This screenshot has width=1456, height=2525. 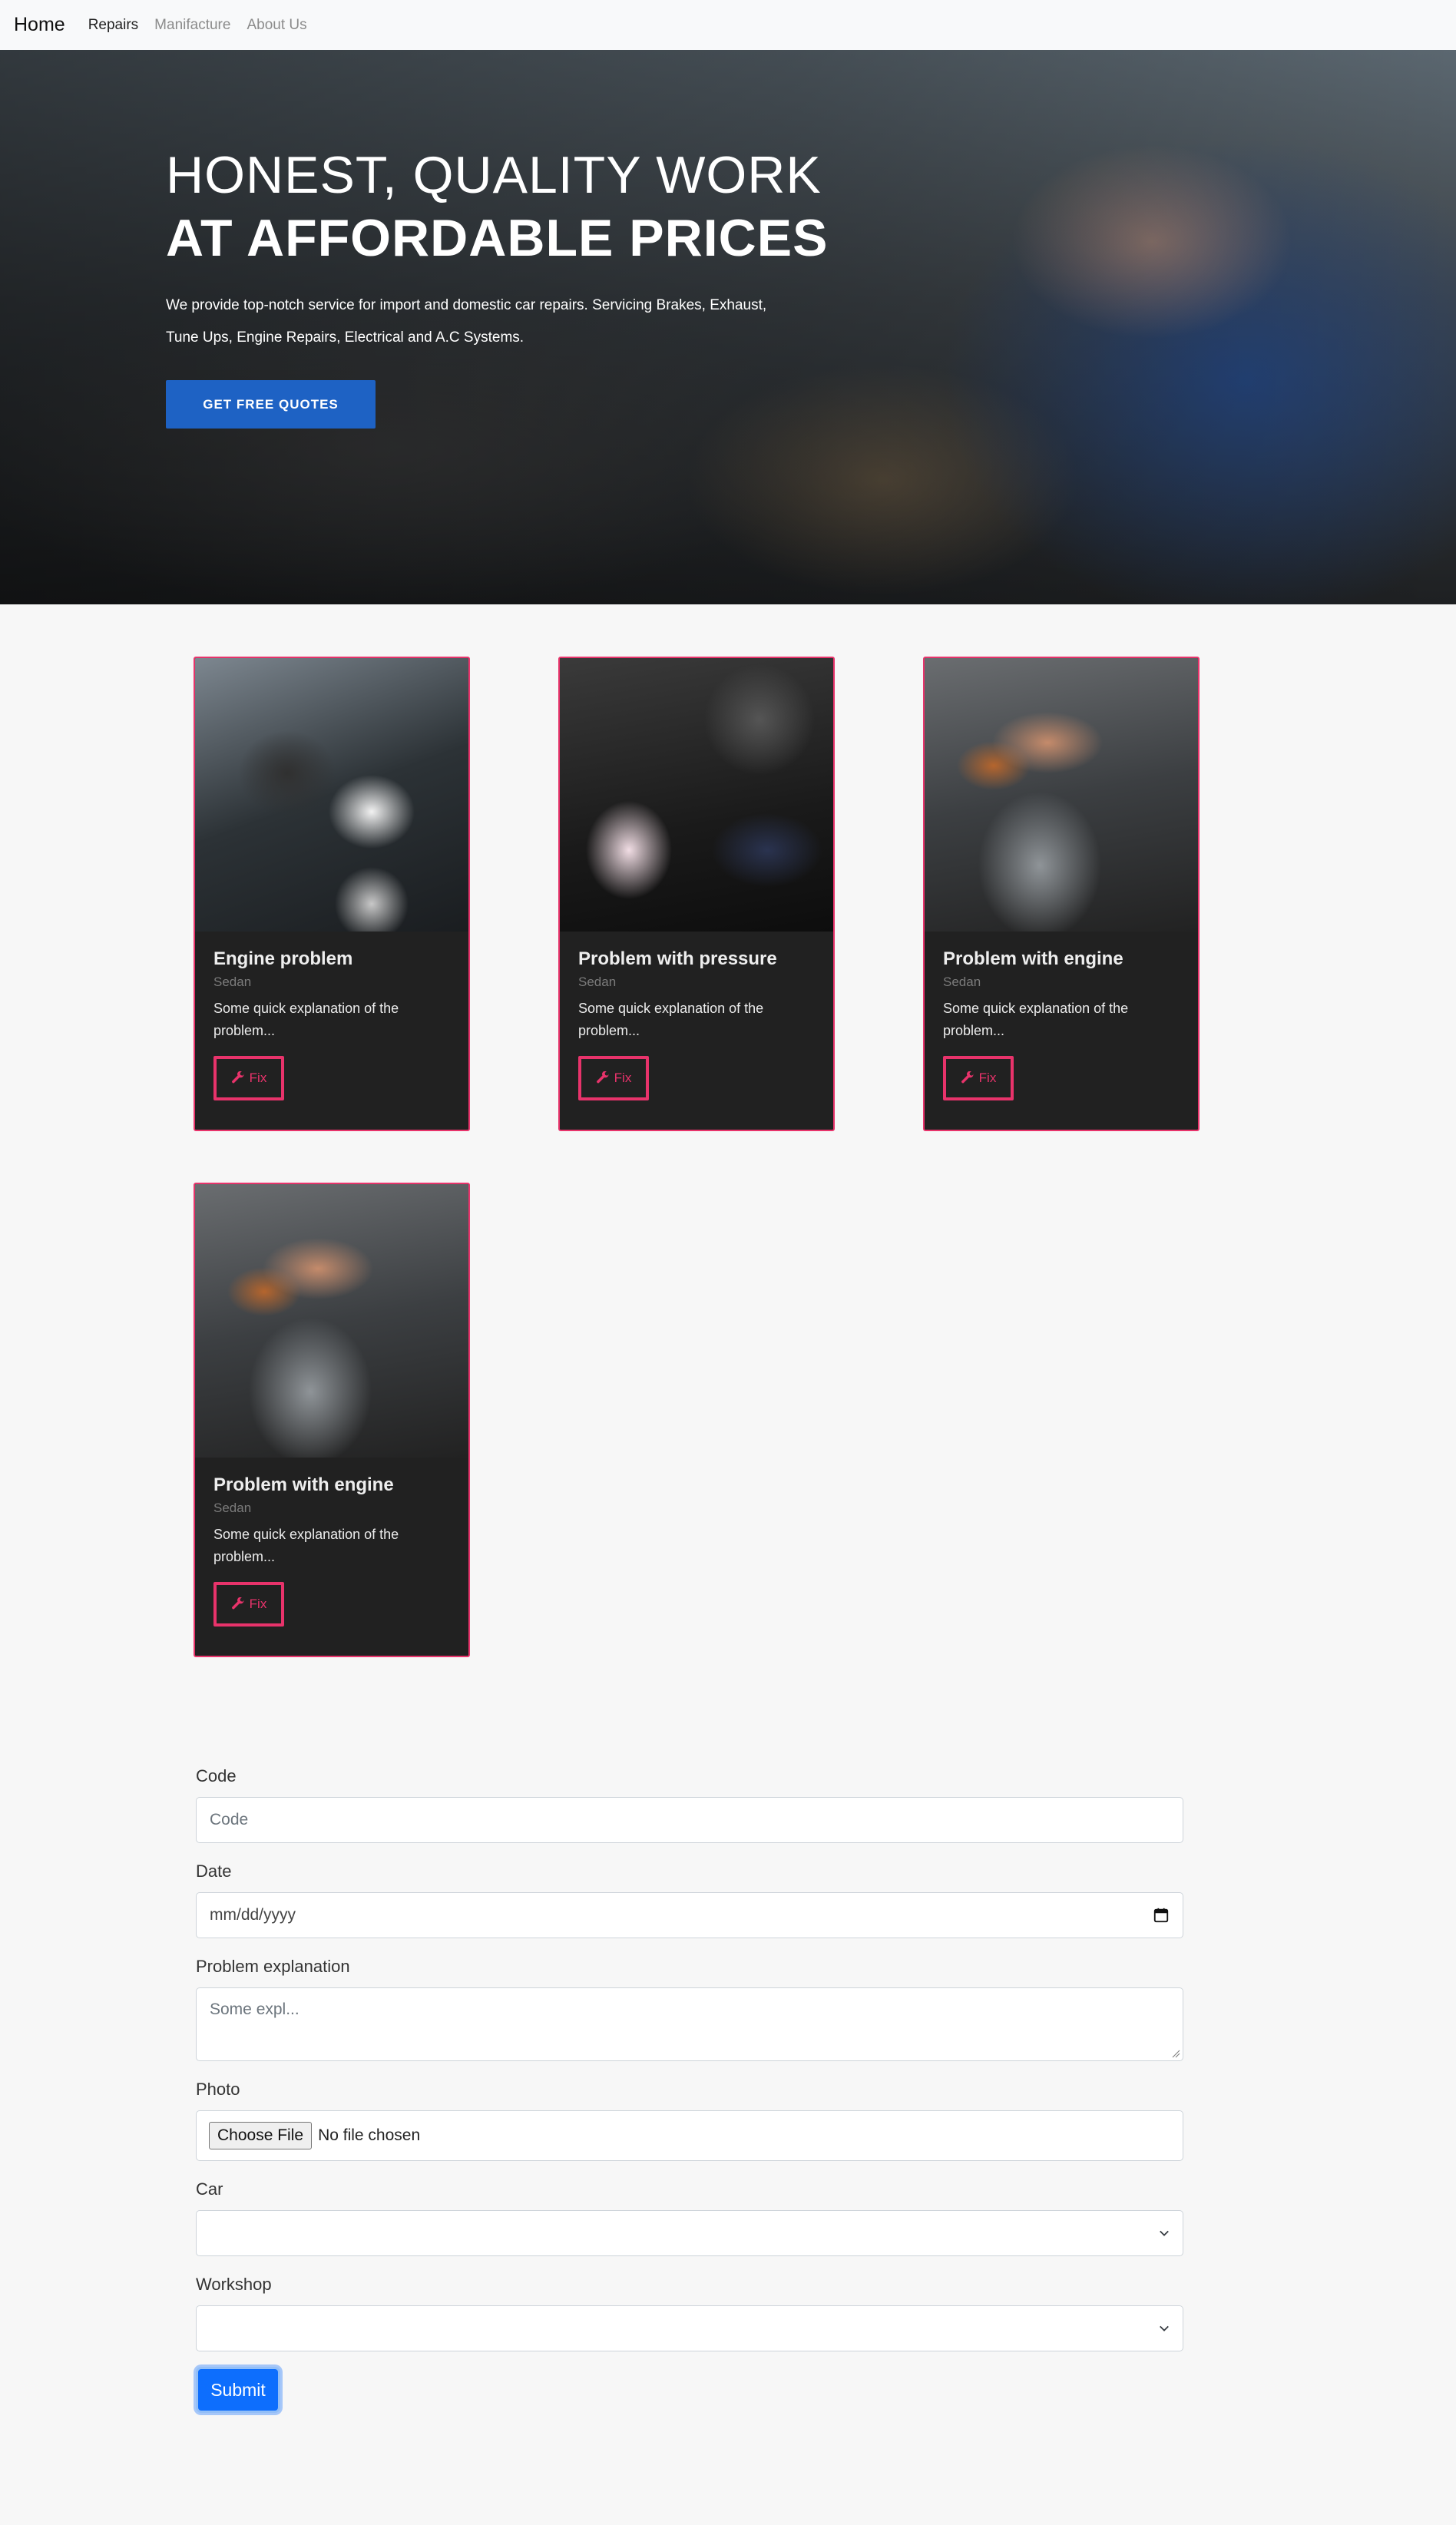 What do you see at coordinates (283, 958) in the screenshot?
I see `card-title: Engine problem` at bounding box center [283, 958].